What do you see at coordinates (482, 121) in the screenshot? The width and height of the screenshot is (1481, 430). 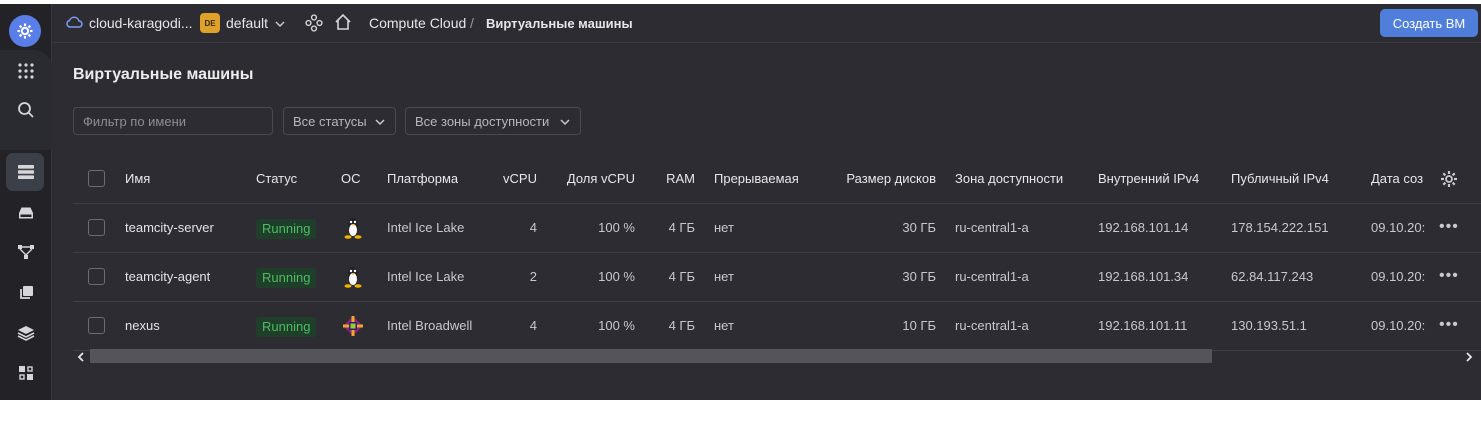 I see `zone-select-value: Все зоны доступности` at bounding box center [482, 121].